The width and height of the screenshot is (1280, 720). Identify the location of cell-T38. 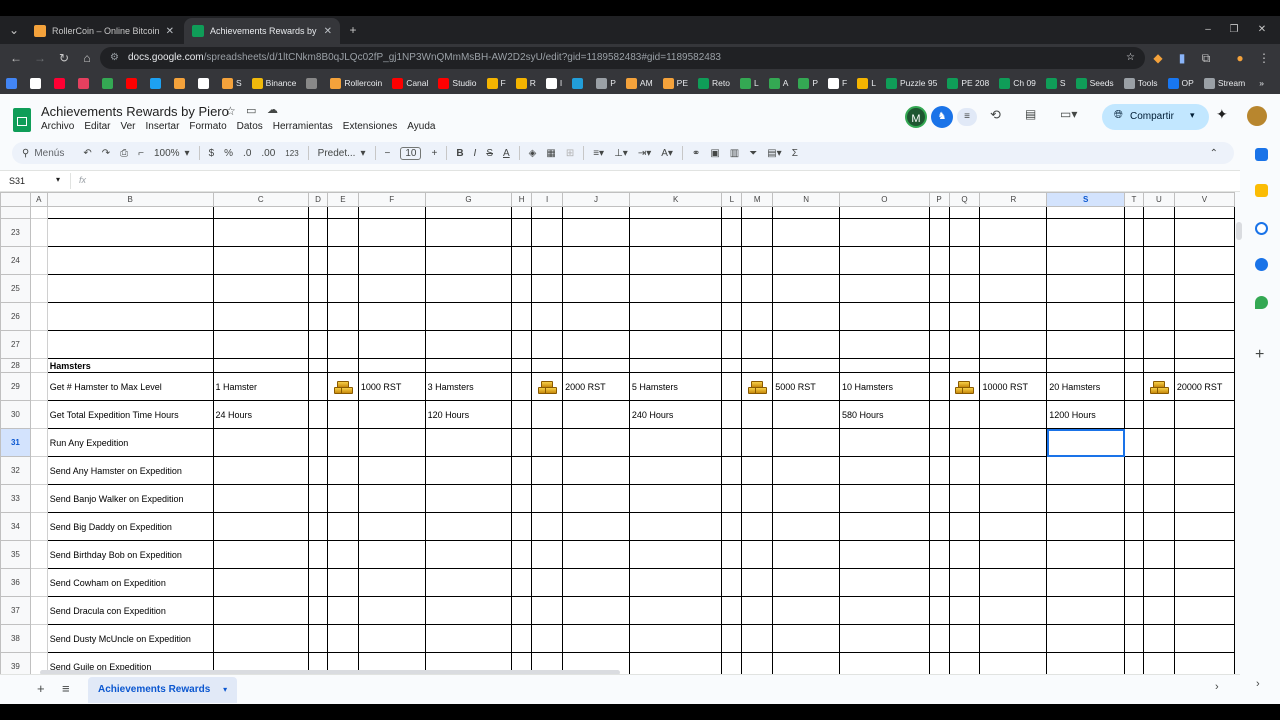
(1134, 638).